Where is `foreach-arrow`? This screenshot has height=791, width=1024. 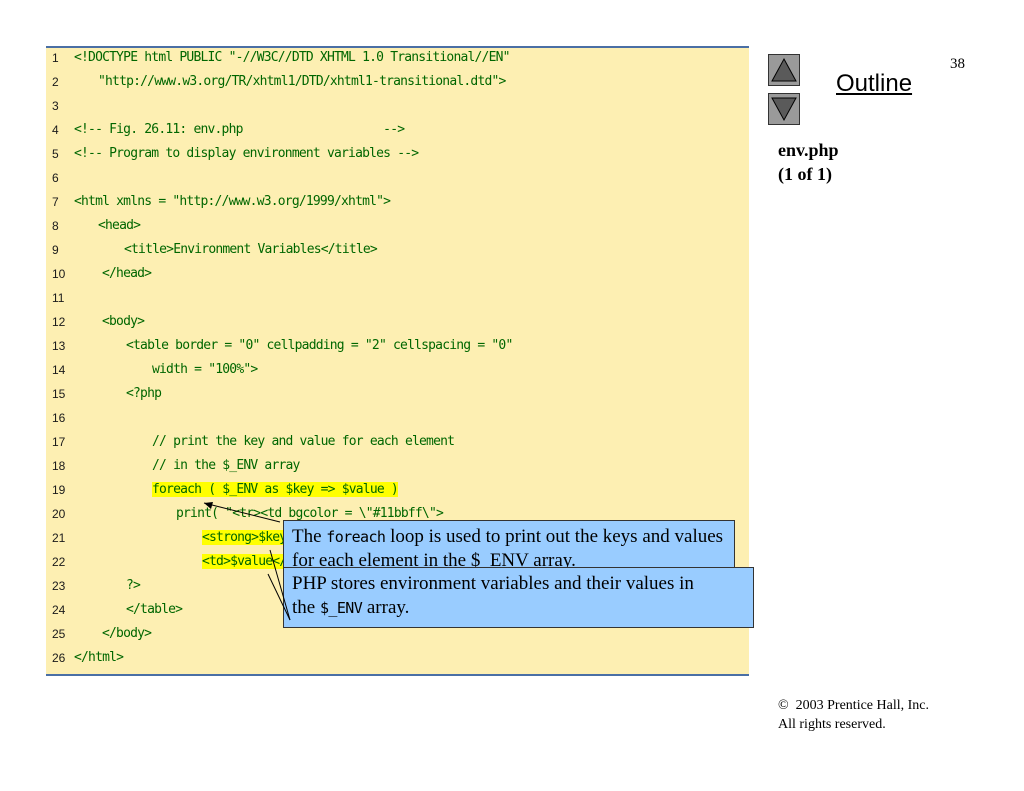
foreach-arrow is located at coordinates (242, 512).